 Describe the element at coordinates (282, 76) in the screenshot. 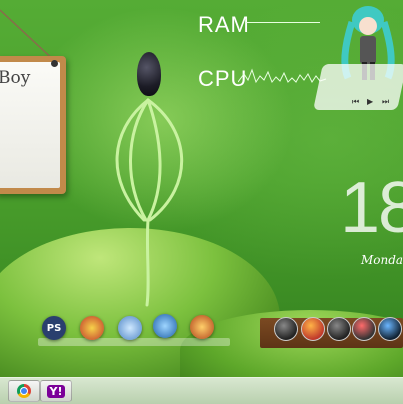

I see `cpu-graph` at that location.